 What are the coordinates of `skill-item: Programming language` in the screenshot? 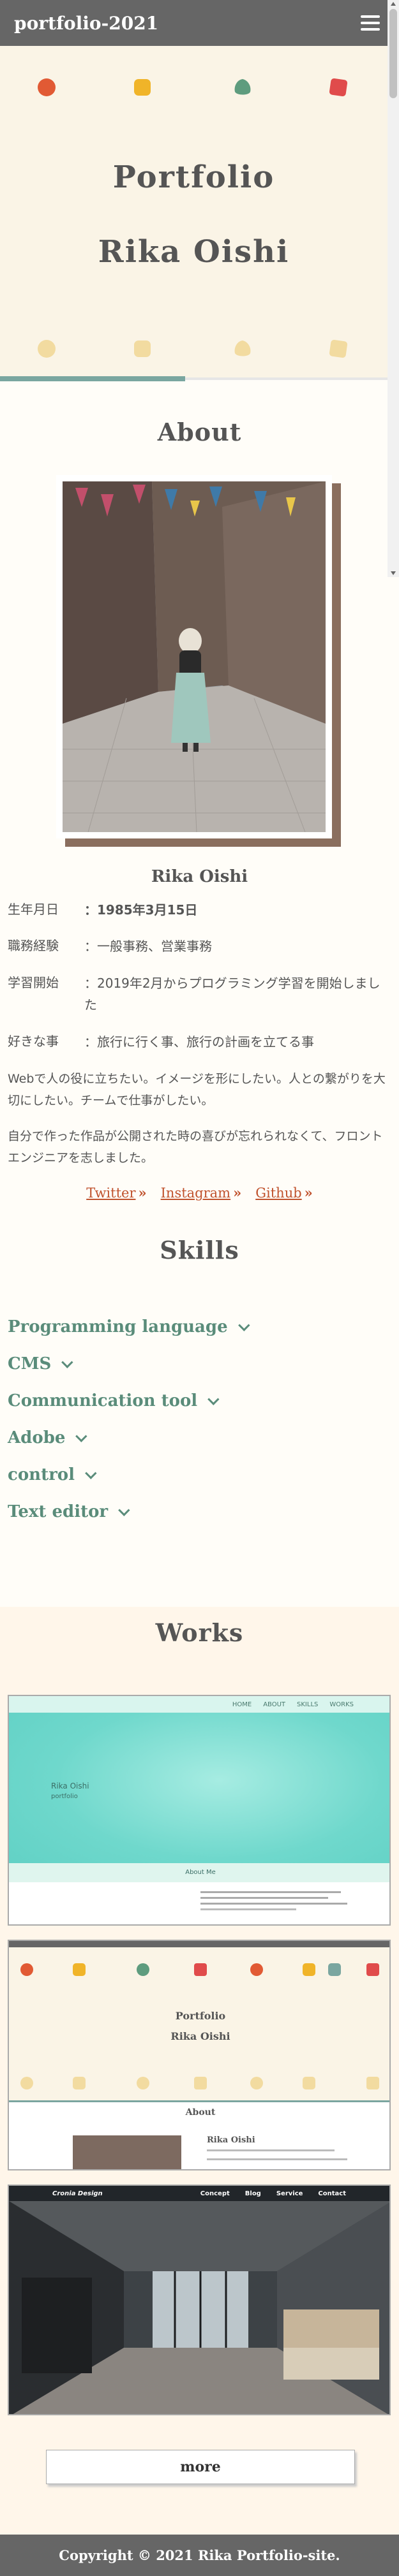 It's located at (129, 1326).